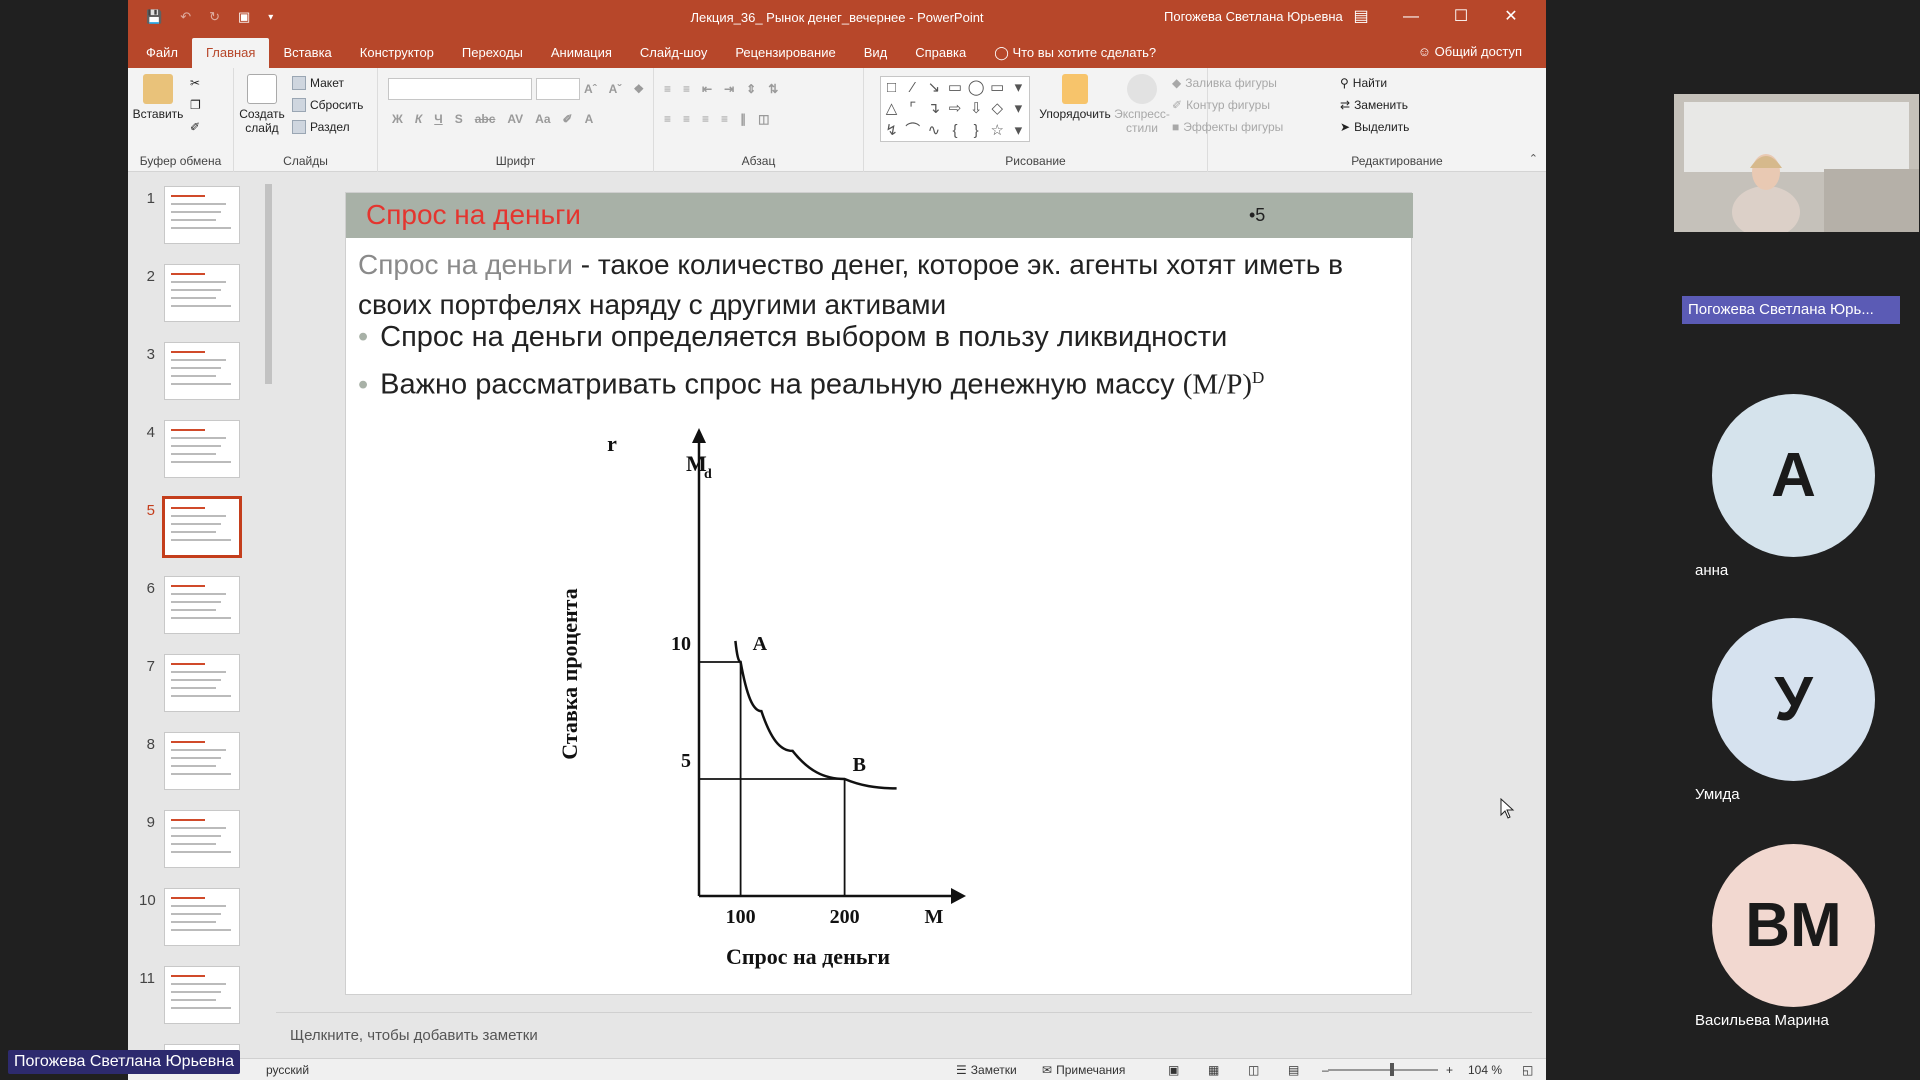 This screenshot has width=1920, height=1080. What do you see at coordinates (940, 53) in the screenshot?
I see `tab-help: Справка` at bounding box center [940, 53].